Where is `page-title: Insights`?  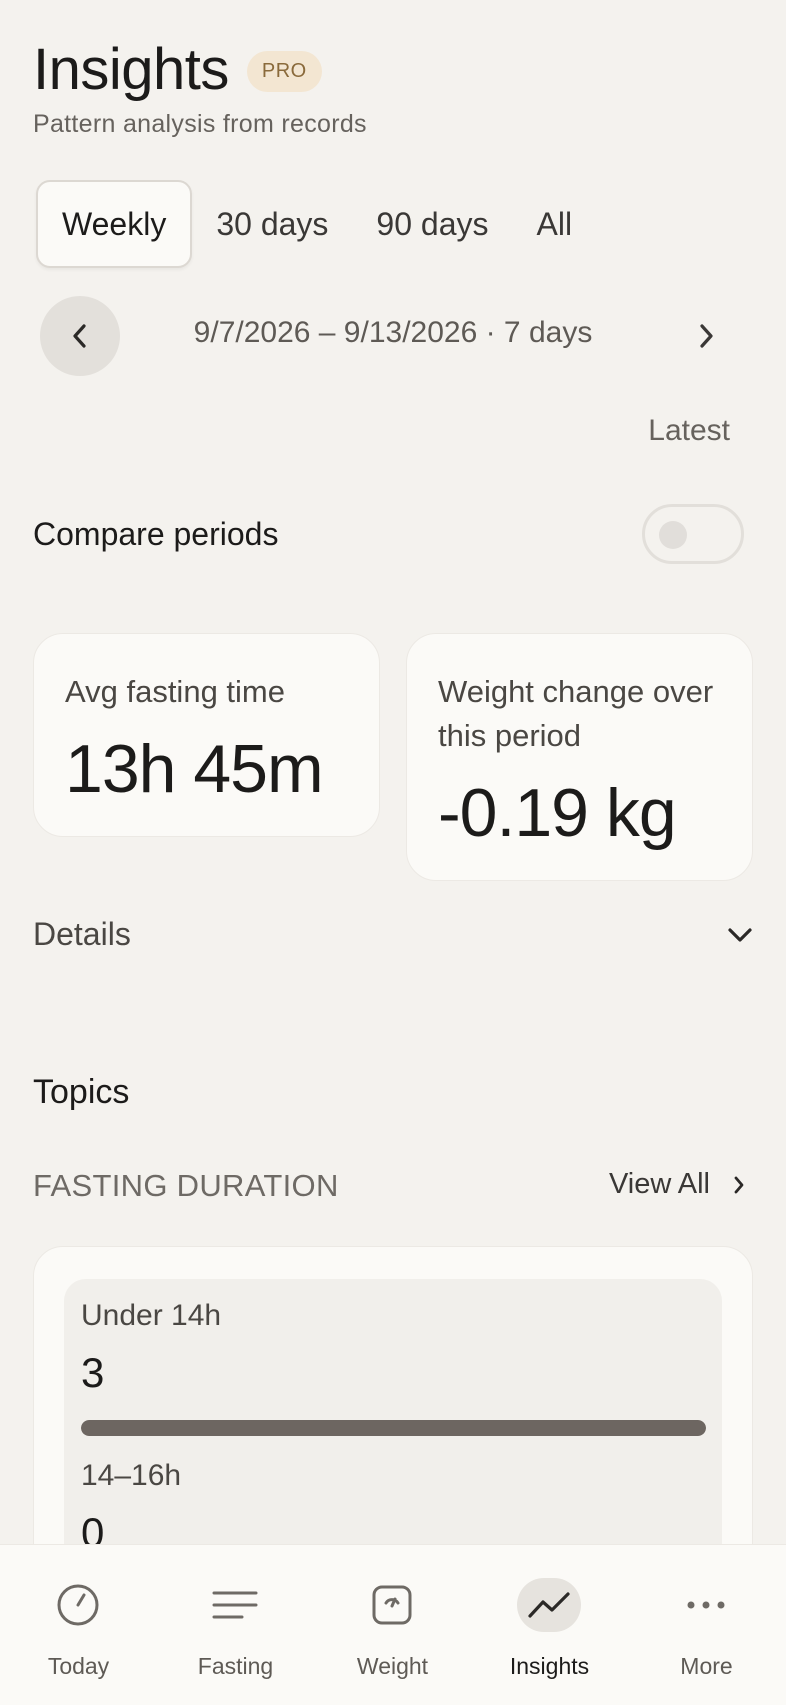
page-title: Insights is located at coordinates (131, 69).